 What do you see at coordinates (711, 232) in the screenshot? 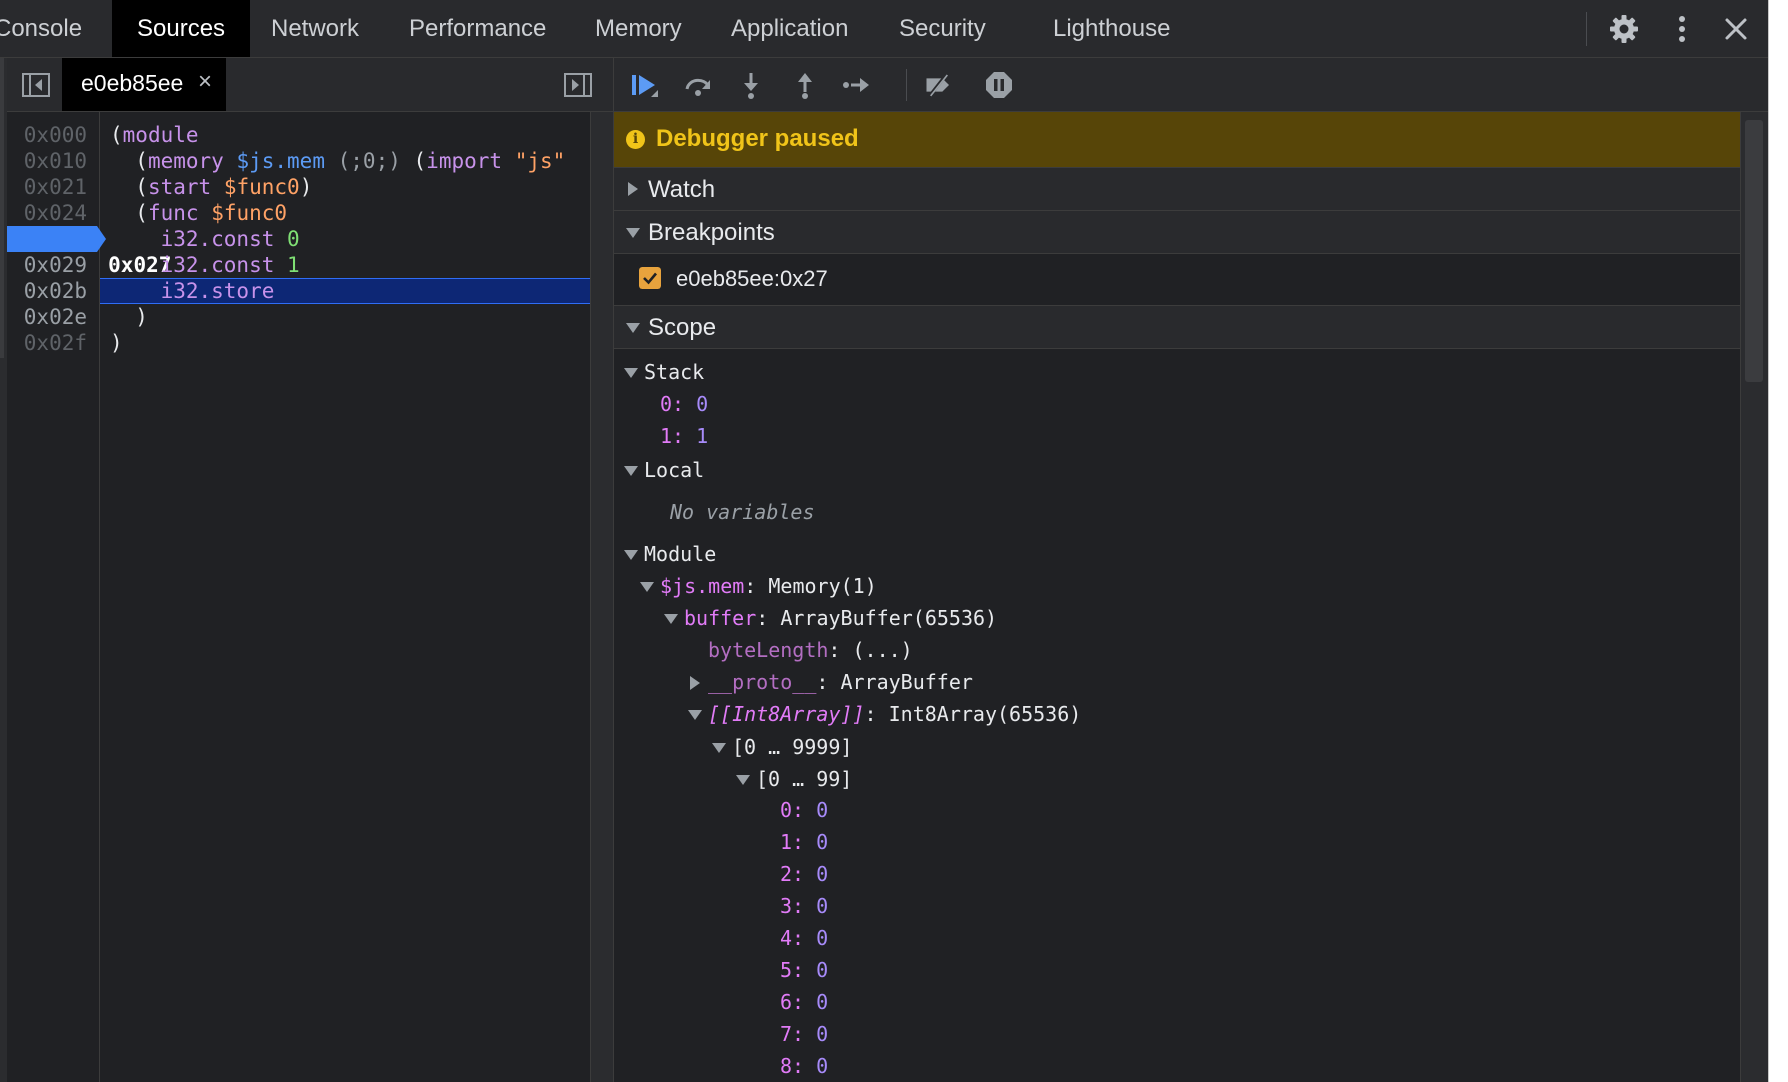
I see `section-title: Breakpoints` at bounding box center [711, 232].